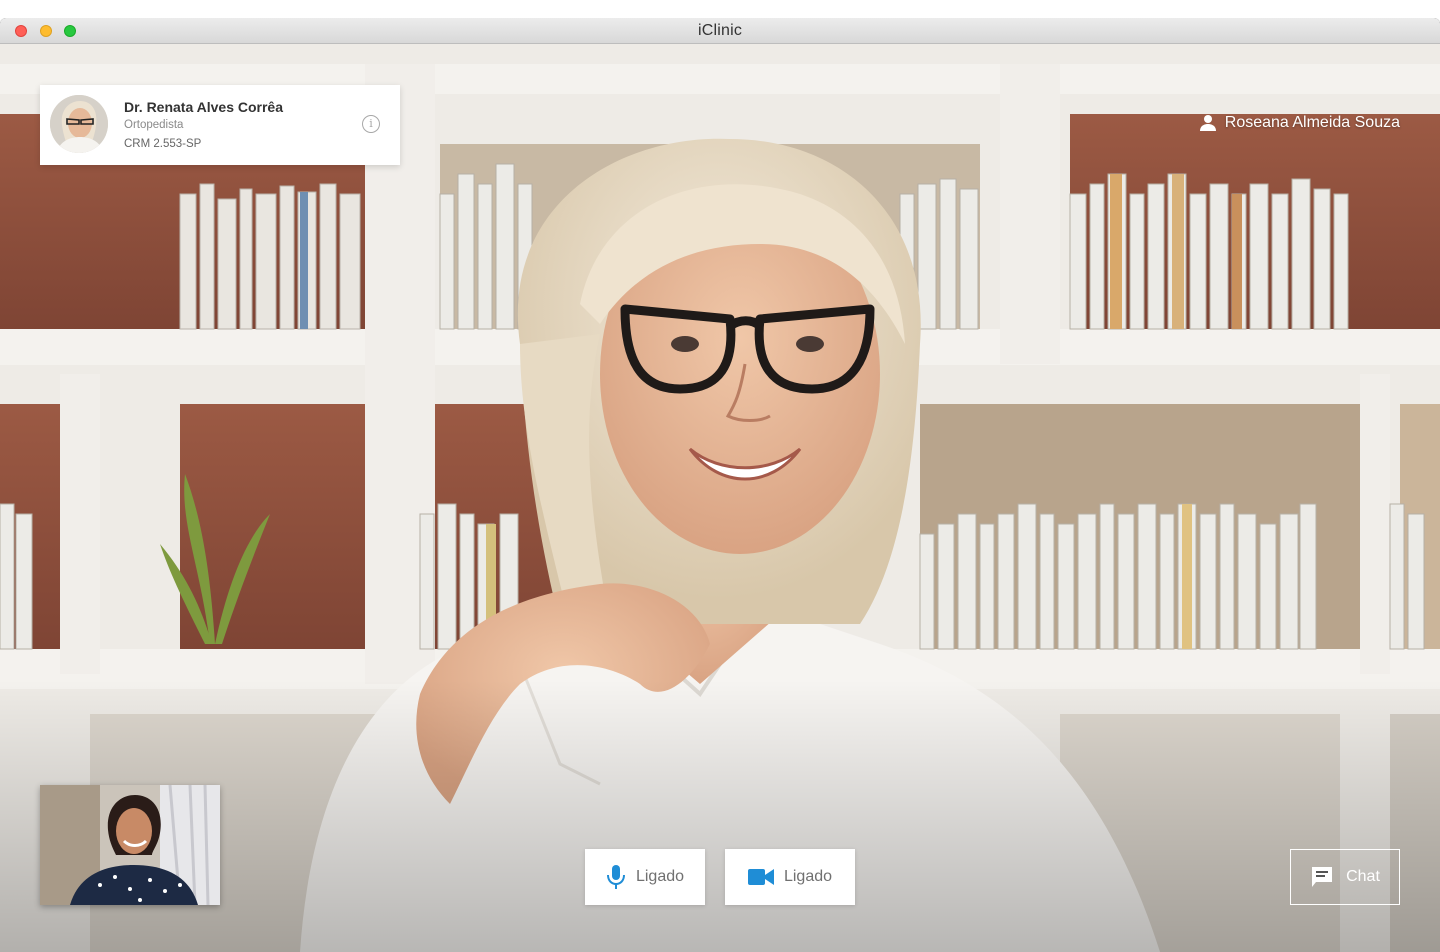  What do you see at coordinates (79, 124) in the screenshot?
I see `doctor-avatar` at bounding box center [79, 124].